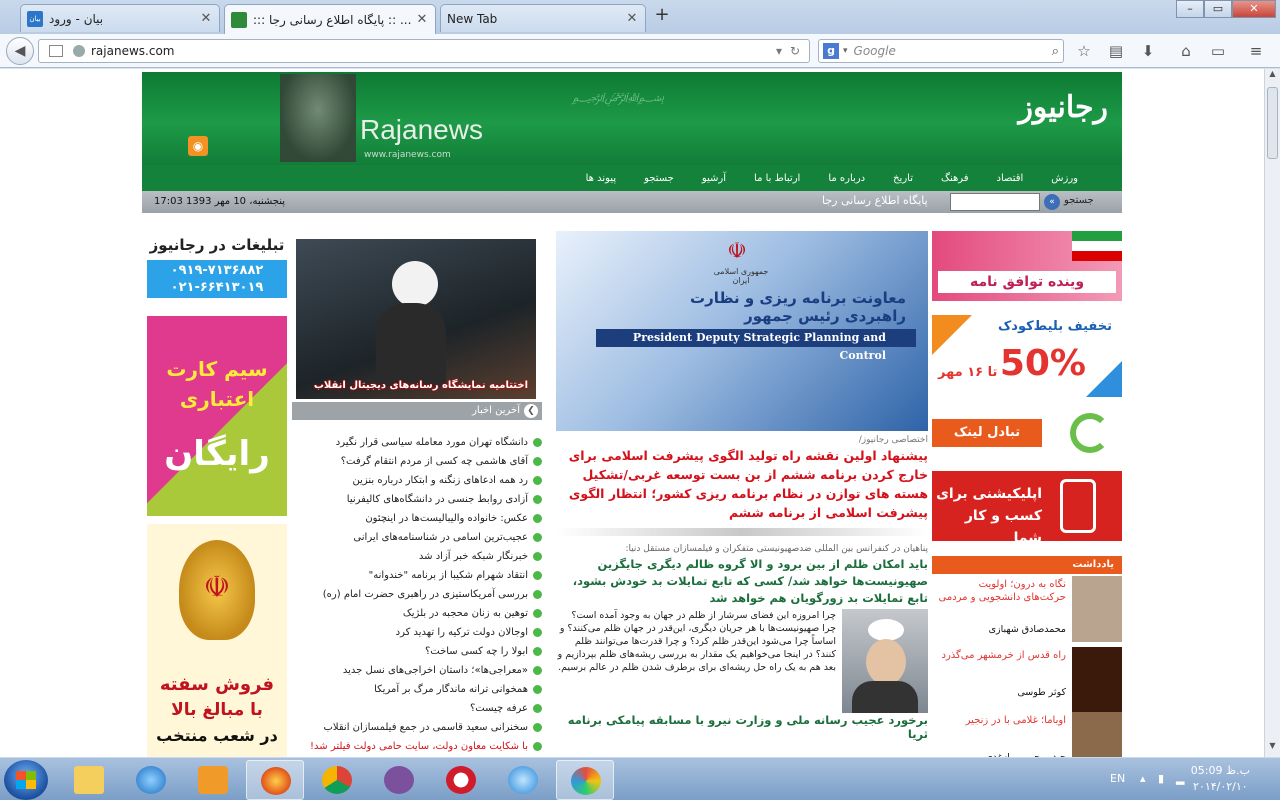 Image resolution: width=1280 pixels, height=800 pixels. Describe the element at coordinates (1001, 655) in the screenshot. I see `note-title: راه قدس از خرمشهر می‌گذرد` at that location.